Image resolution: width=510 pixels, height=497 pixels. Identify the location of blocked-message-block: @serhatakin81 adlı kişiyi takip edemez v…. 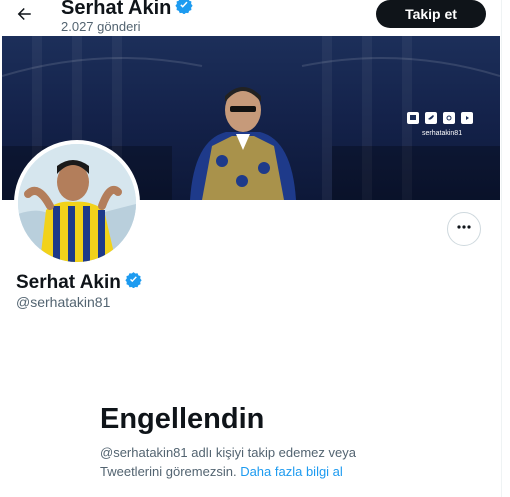
(250, 462).